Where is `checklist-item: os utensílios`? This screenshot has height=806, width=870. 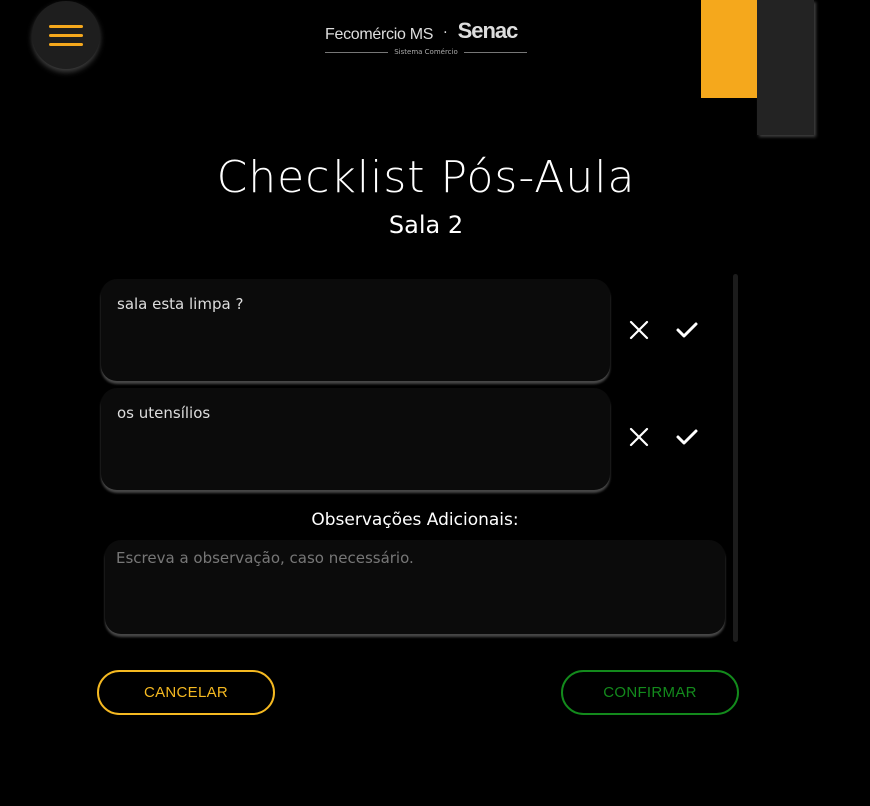
checklist-item: os utensílios is located at coordinates (355, 439).